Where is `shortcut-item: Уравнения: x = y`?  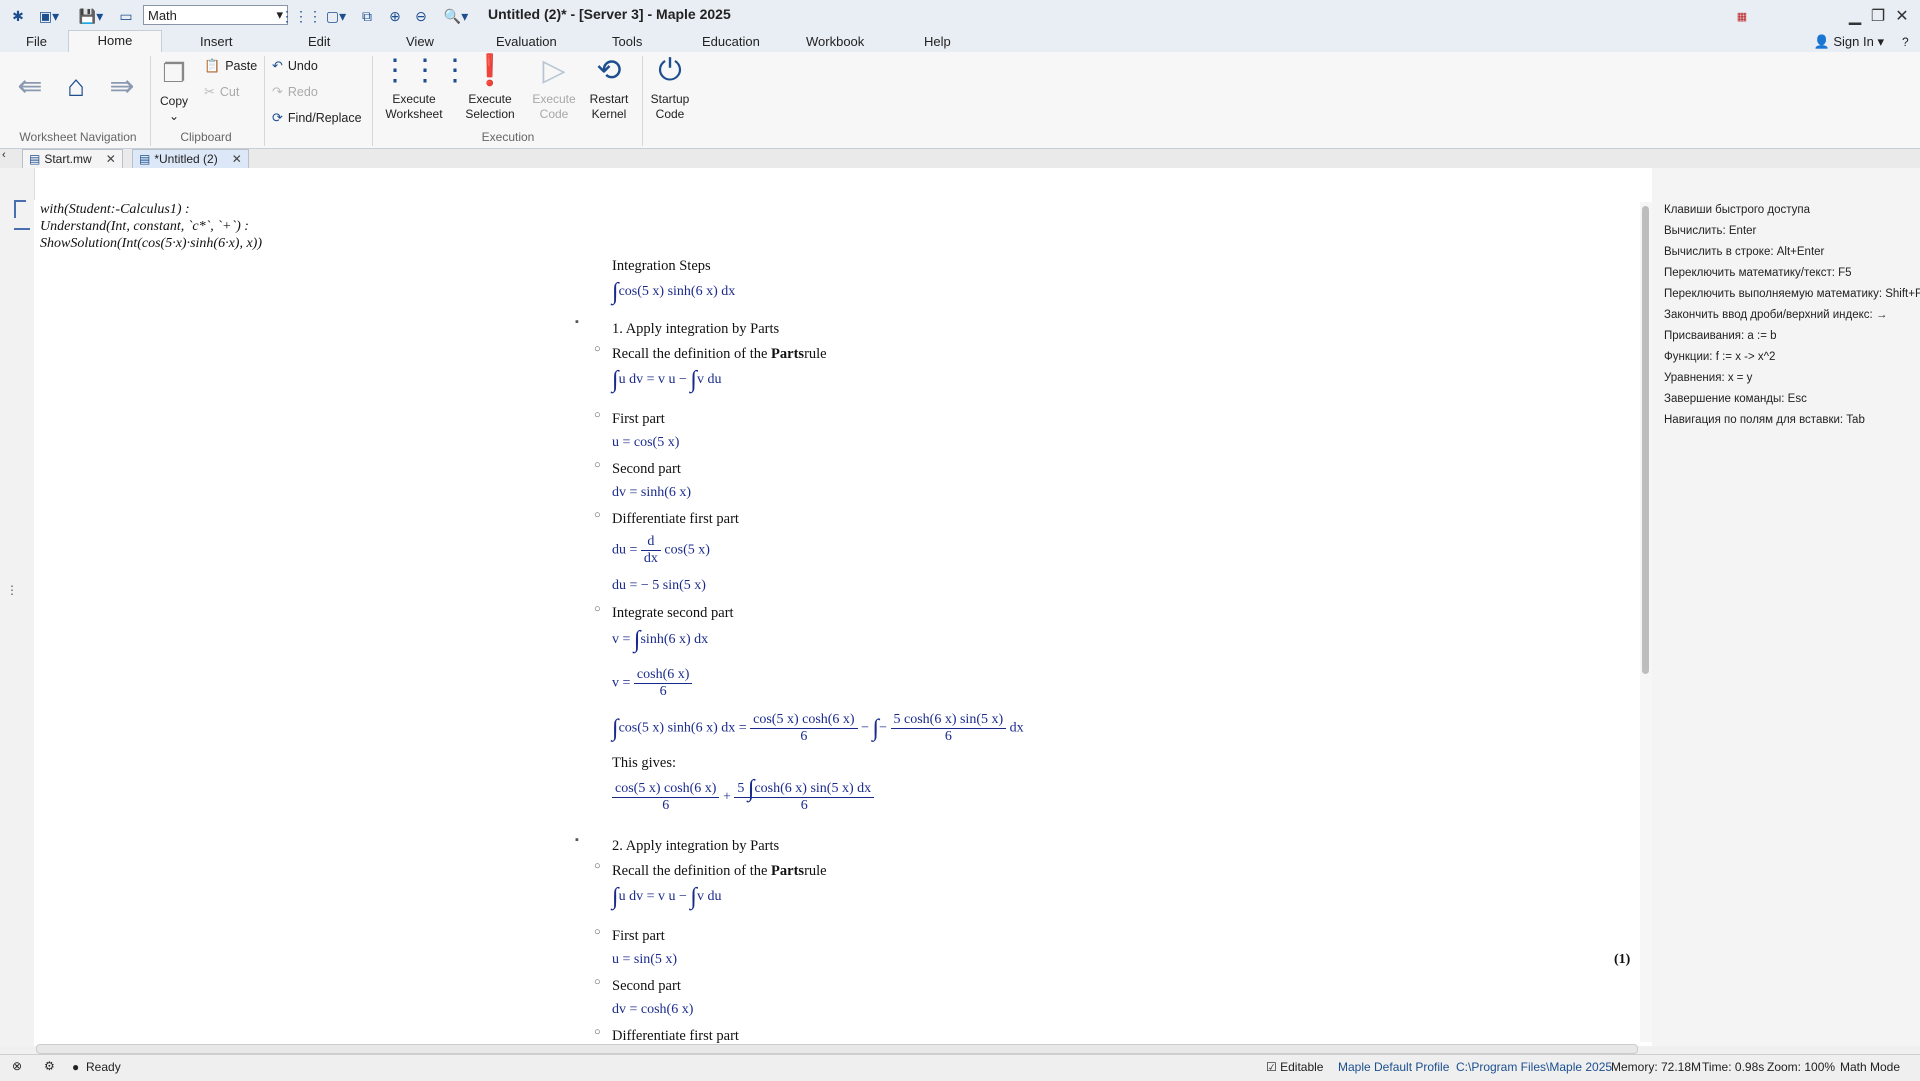
shortcut-item: Уравнения: x = y is located at coordinates (1708, 378).